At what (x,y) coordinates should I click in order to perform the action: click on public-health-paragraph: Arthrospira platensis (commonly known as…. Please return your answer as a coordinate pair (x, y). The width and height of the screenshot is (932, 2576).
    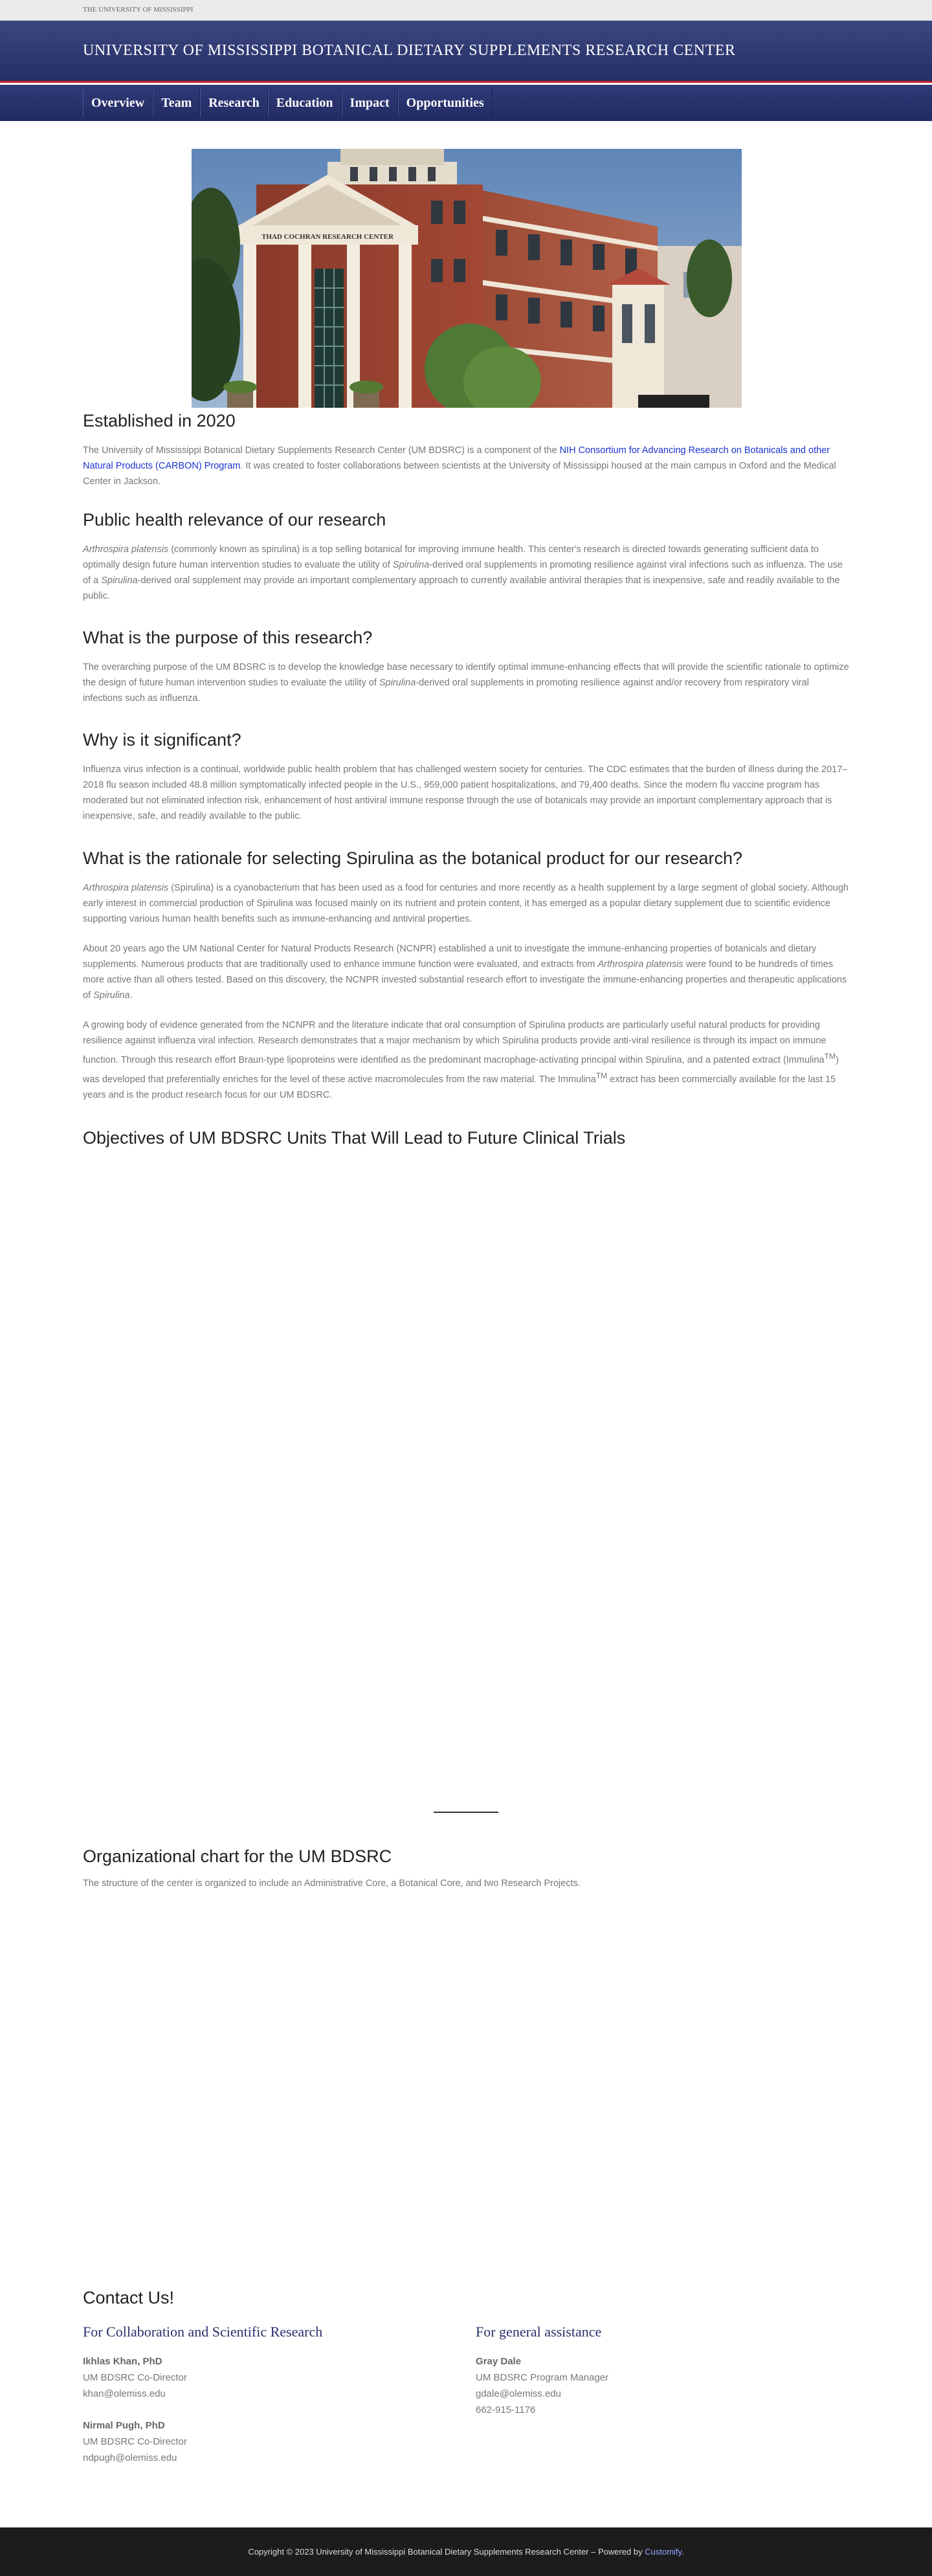
    Looking at the image, I should click on (463, 572).